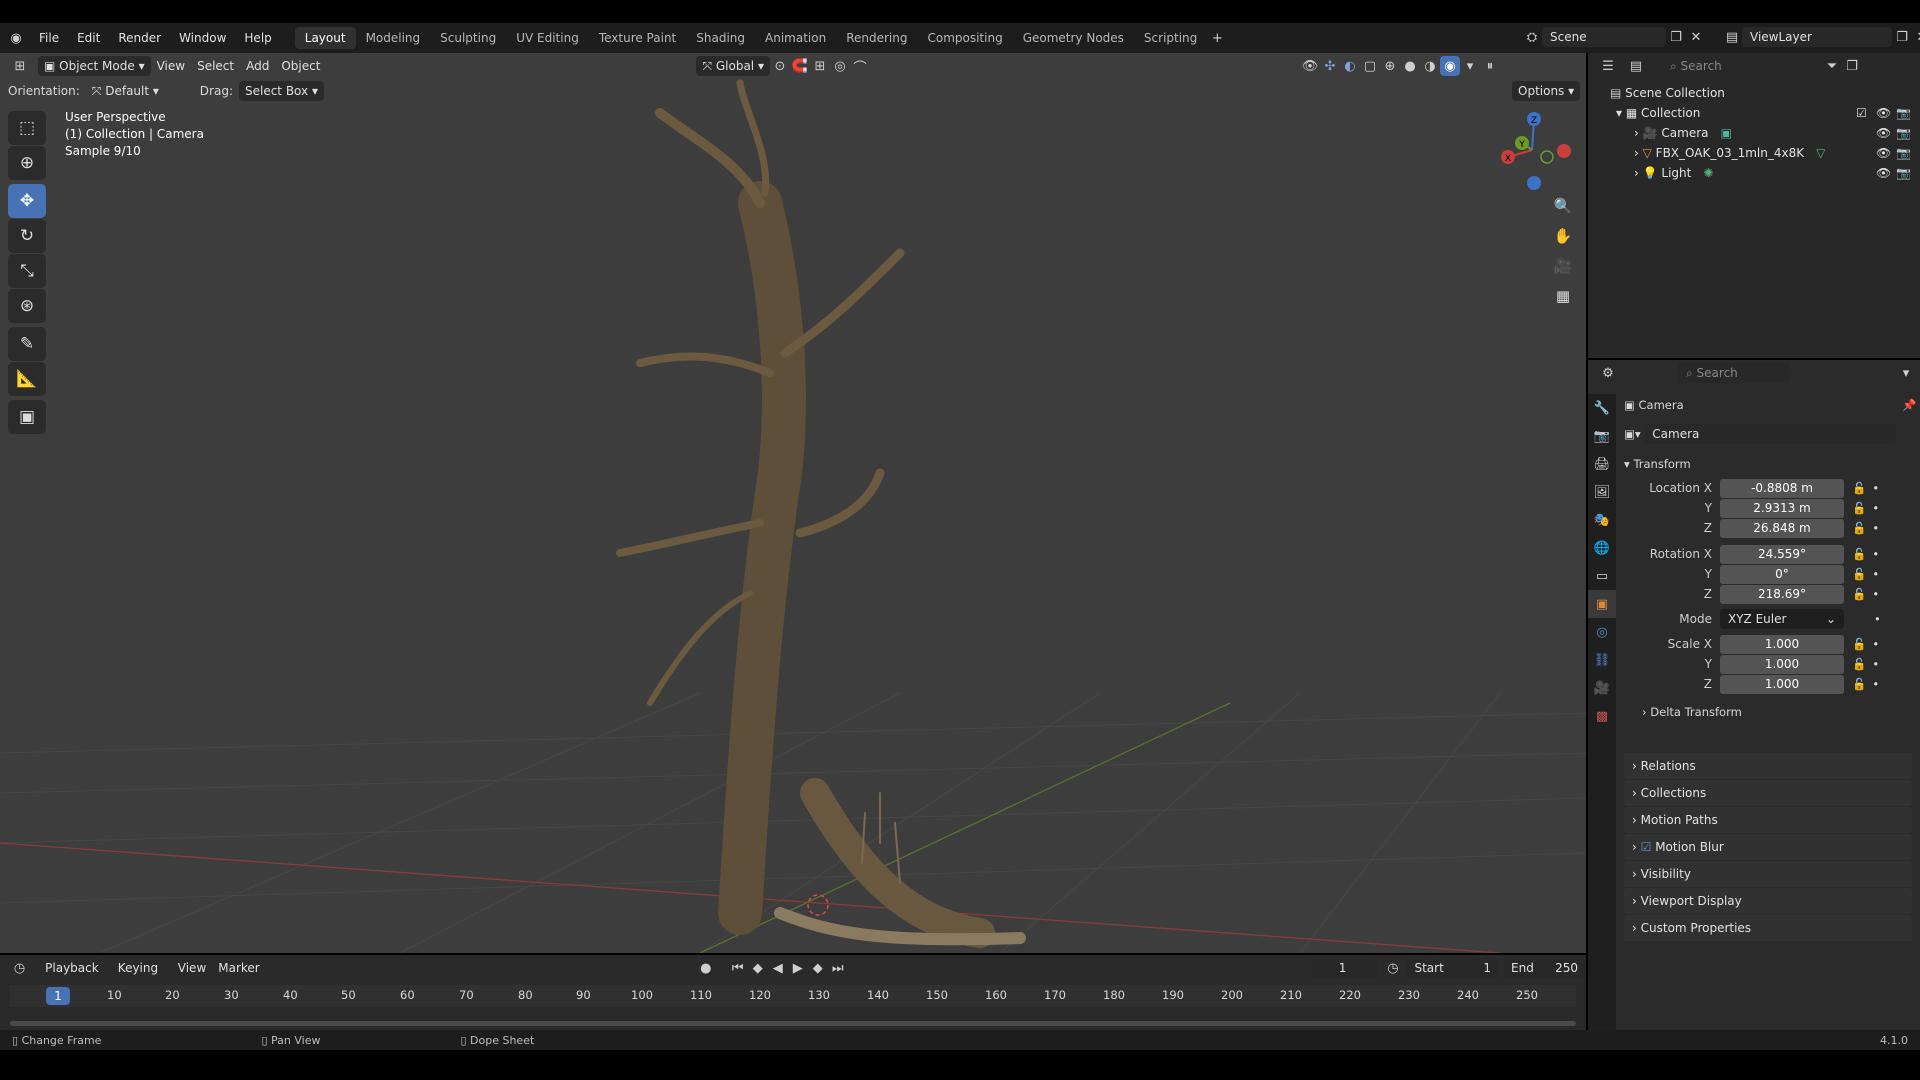  What do you see at coordinates (1883, 133) in the screenshot?
I see `camera-visibility-icon: 👁` at bounding box center [1883, 133].